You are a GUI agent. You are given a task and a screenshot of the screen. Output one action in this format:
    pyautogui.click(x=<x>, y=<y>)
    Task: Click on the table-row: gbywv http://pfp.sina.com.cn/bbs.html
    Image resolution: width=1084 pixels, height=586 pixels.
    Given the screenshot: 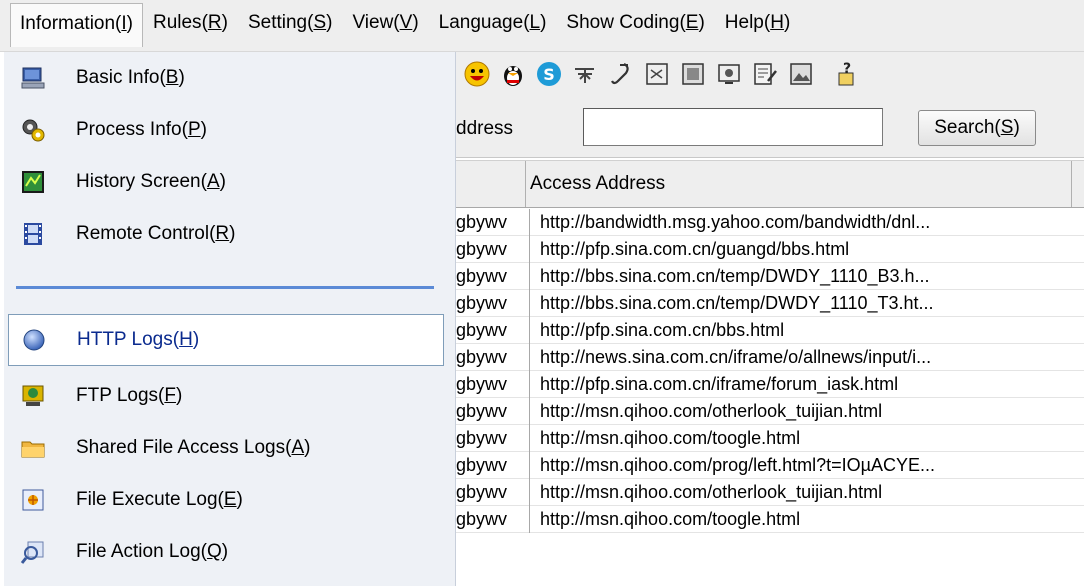 What is the action you would take?
    pyautogui.click(x=770, y=330)
    